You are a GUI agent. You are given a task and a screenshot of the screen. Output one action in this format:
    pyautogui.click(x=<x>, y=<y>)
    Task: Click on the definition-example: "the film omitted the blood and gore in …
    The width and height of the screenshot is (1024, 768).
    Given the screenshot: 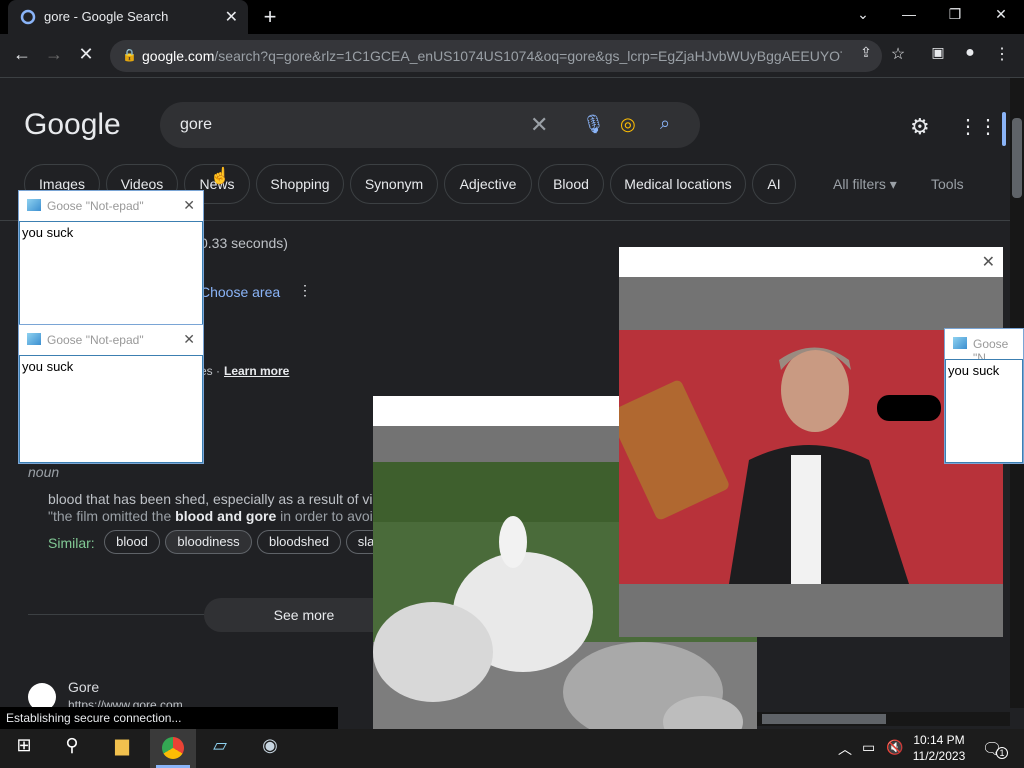 What is the action you would take?
    pyautogui.click(x=210, y=516)
    